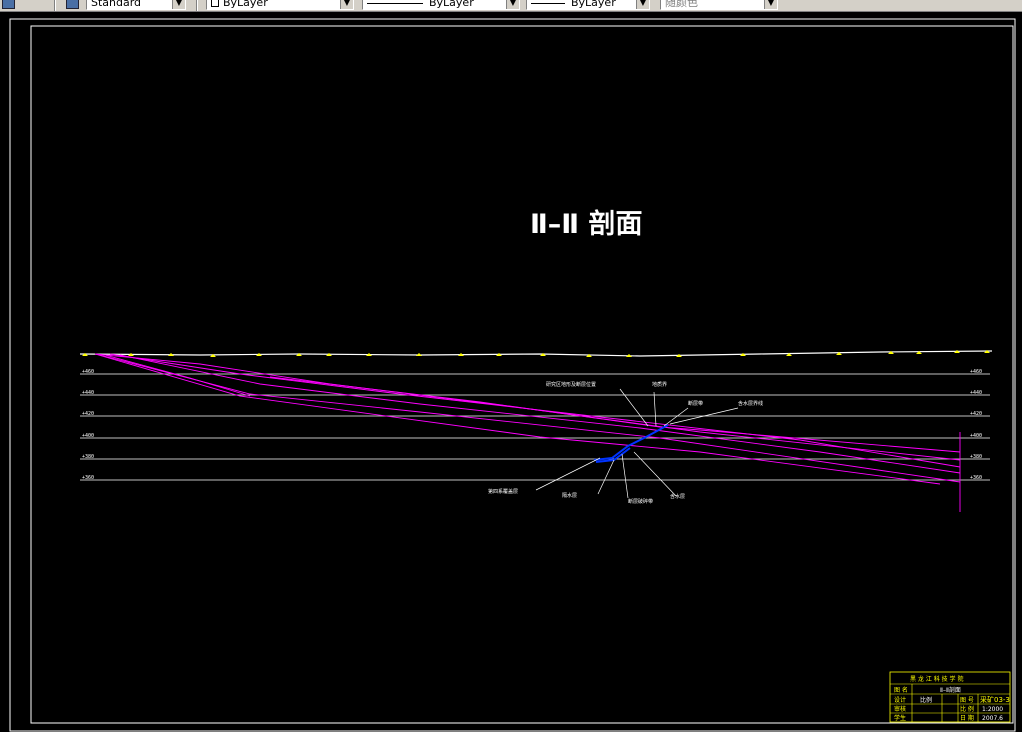  I want to click on layer-dropdown: ByLayer ▼, so click(280, 5).